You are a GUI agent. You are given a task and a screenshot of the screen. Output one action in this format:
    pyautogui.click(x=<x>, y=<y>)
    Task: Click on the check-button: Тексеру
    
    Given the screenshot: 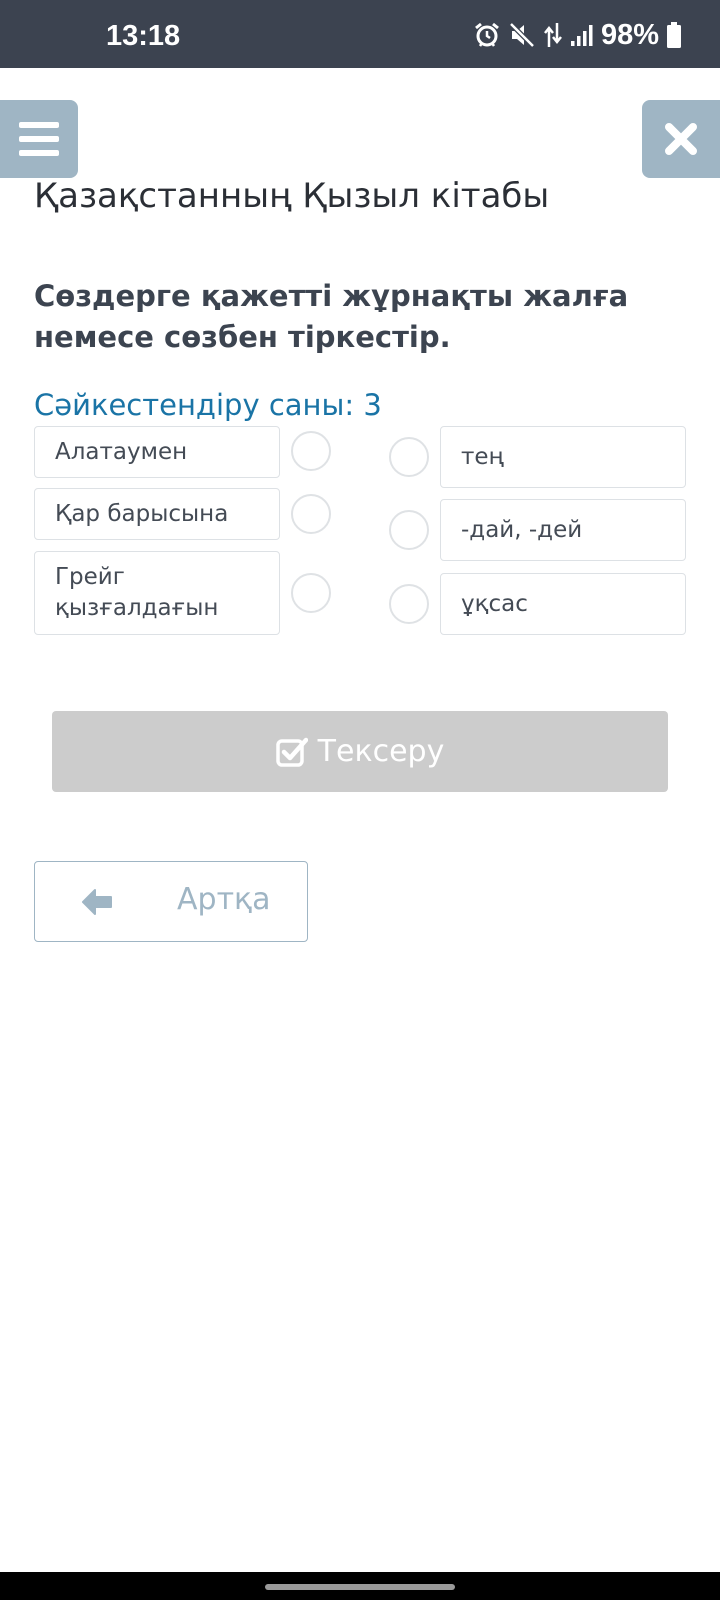 What is the action you would take?
    pyautogui.click(x=360, y=751)
    